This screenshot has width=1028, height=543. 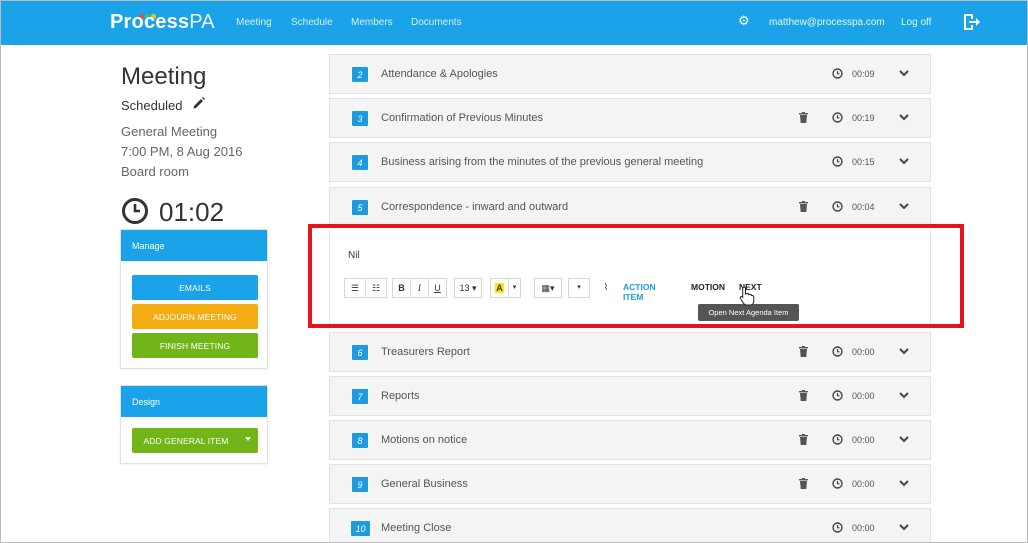 What do you see at coordinates (360, 528) in the screenshot?
I see `agenda-item-number: 10` at bounding box center [360, 528].